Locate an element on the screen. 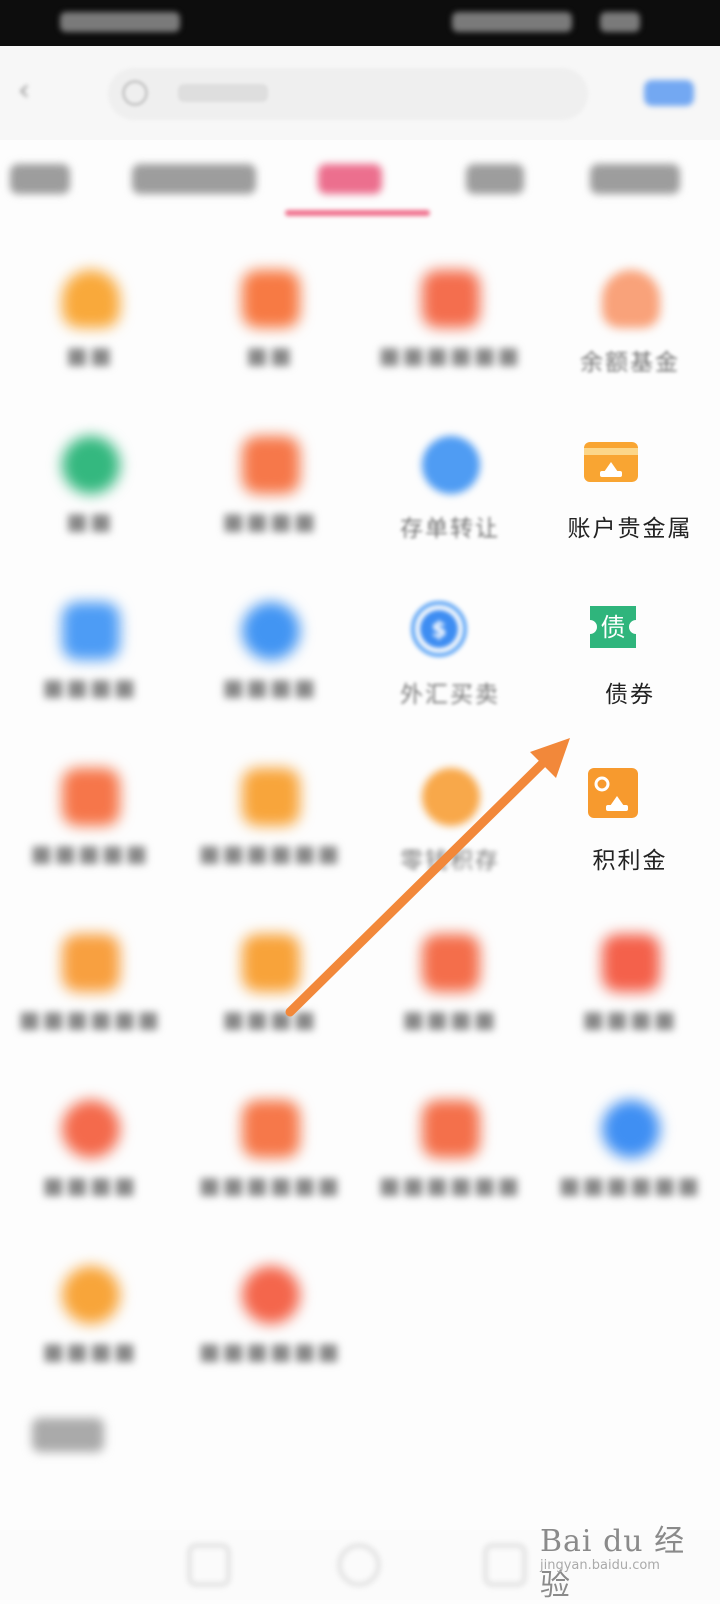 The image size is (720, 1604). annotation-arrow is located at coordinates (427, 877).